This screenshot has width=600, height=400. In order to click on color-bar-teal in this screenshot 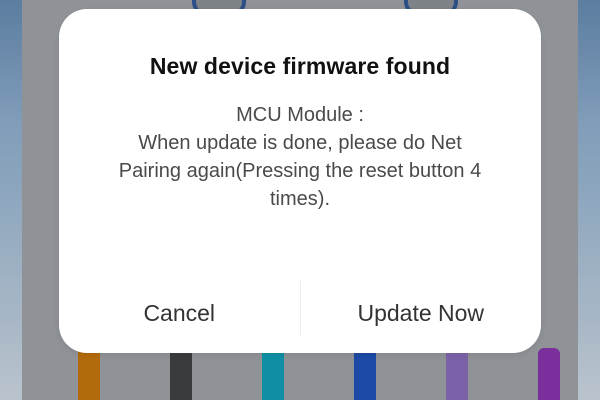, I will do `click(273, 374)`.